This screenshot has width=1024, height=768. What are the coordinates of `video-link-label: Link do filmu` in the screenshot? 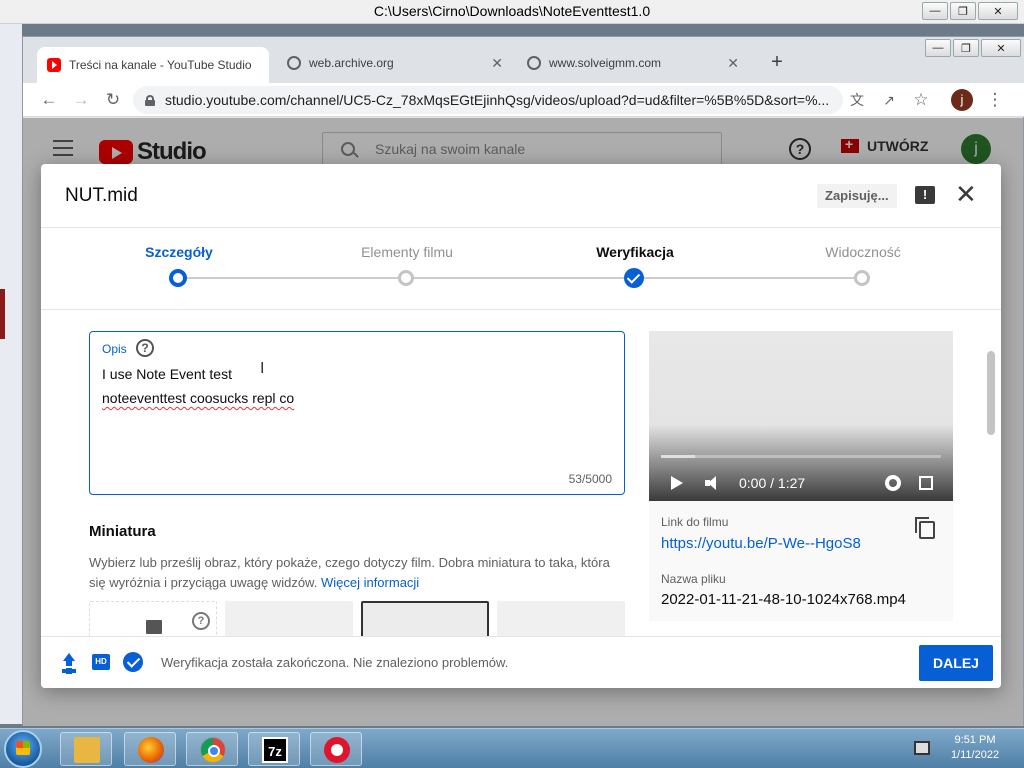 It's located at (695, 522).